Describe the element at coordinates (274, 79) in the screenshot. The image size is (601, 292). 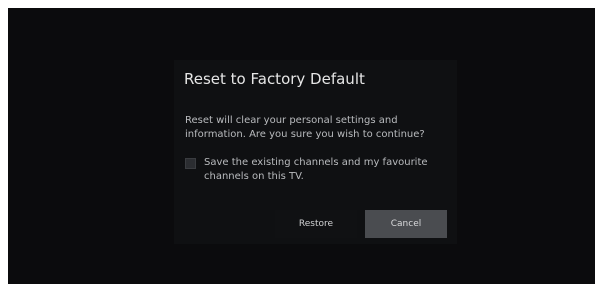
I see `dialog-title: Reset to Factory Default` at that location.